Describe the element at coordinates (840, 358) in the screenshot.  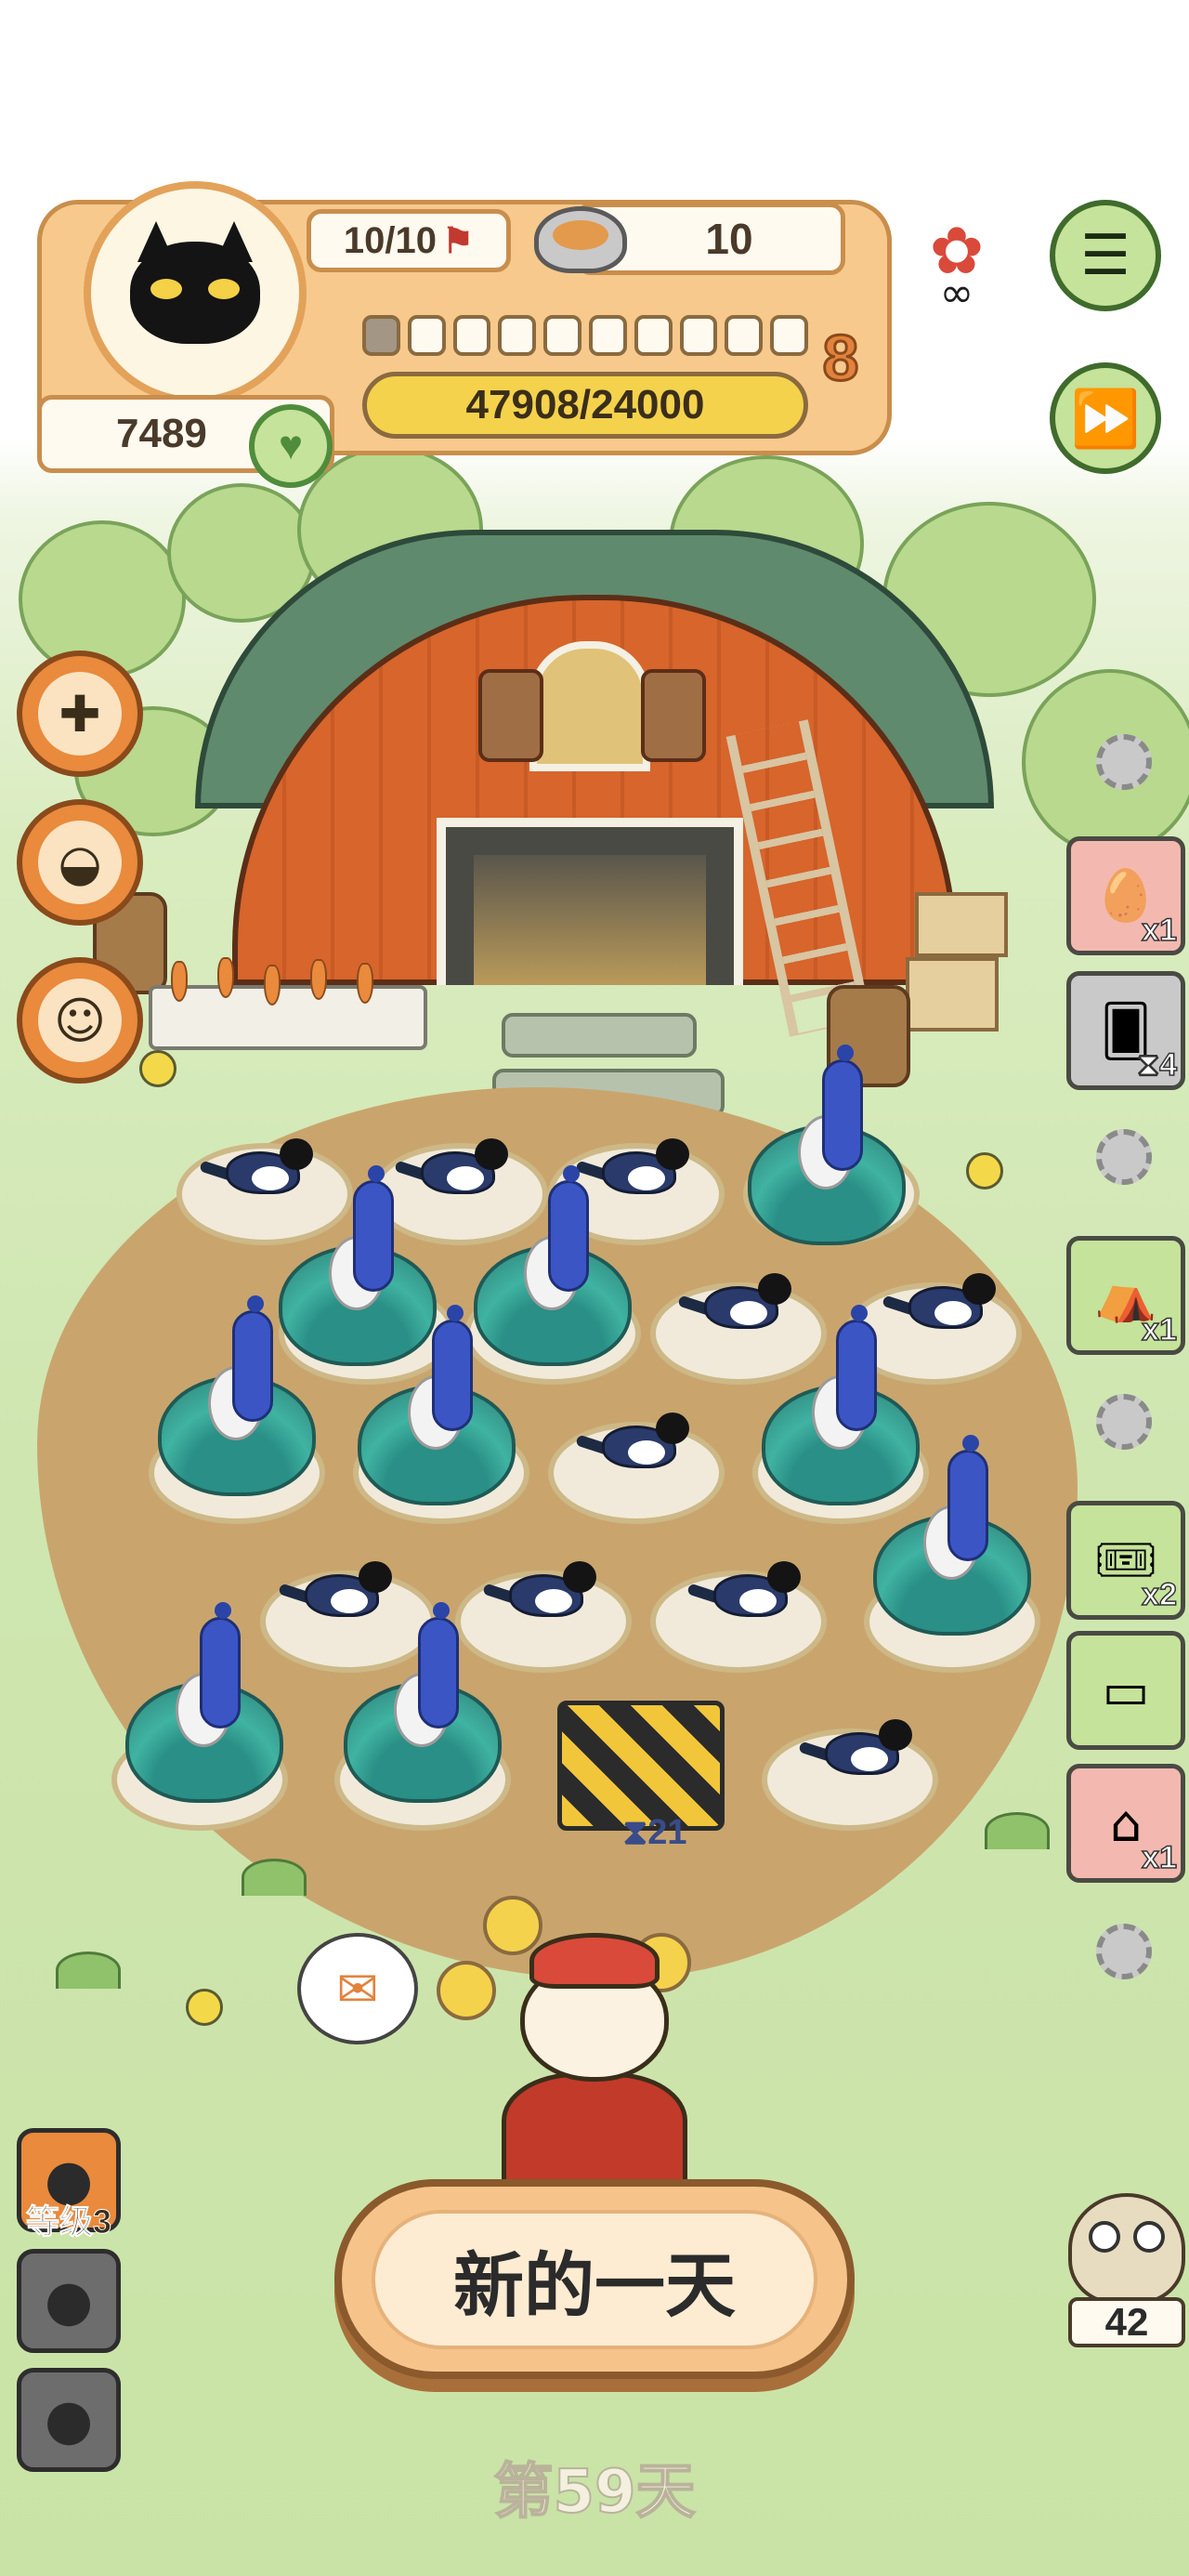
I see `player-level: 8` at that location.